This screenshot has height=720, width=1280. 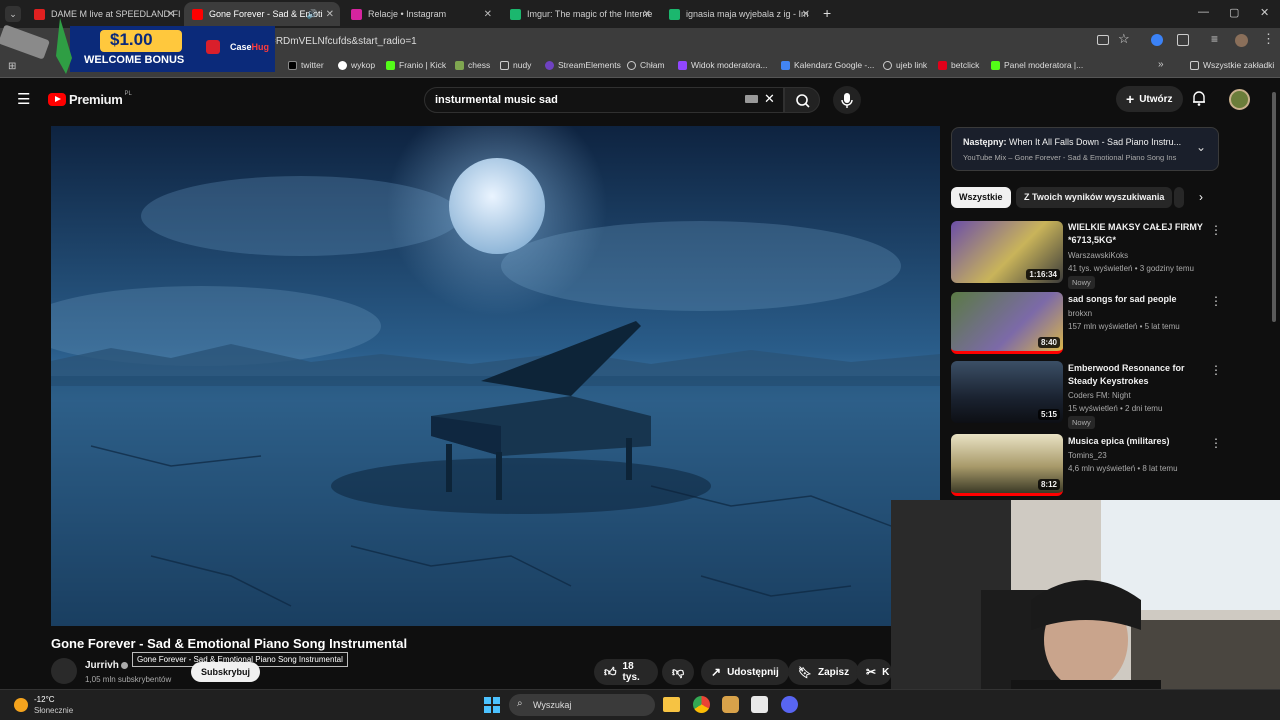 I want to click on clip-button: ✂ K, so click(x=874, y=672).